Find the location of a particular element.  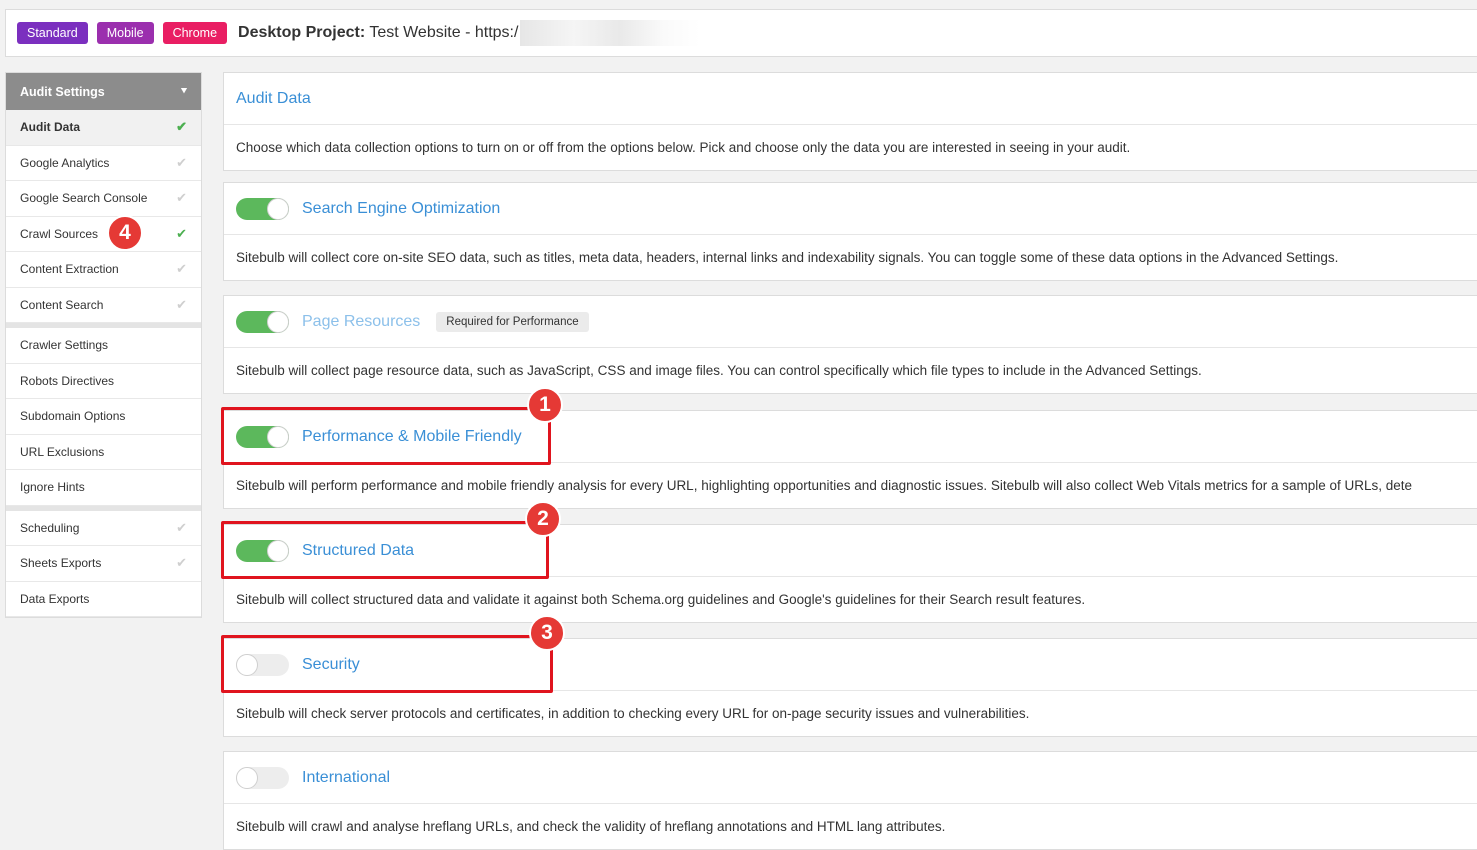

sidebar-item-label: Content Extraction is located at coordinates (69, 269).